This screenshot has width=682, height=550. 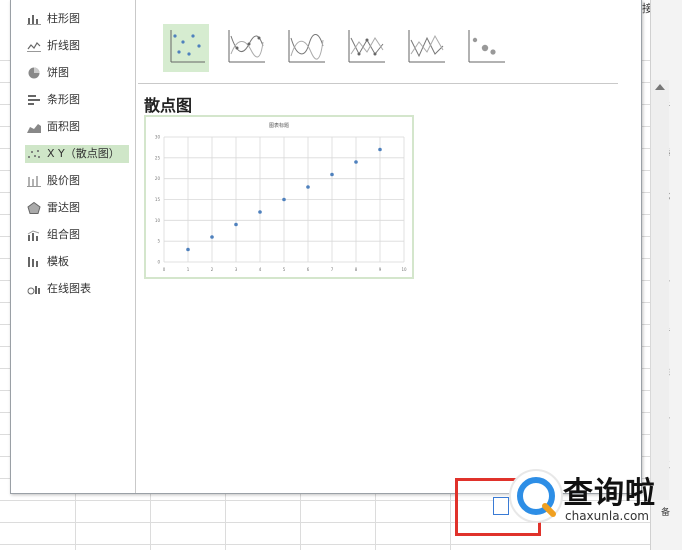 I want to click on scatter-smooth-icon, so click(x=306, y=46).